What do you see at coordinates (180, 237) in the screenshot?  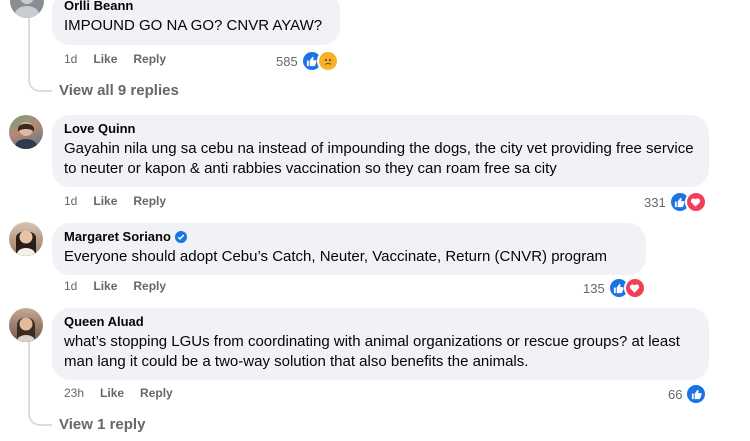 I see `verified-badge-icon` at bounding box center [180, 237].